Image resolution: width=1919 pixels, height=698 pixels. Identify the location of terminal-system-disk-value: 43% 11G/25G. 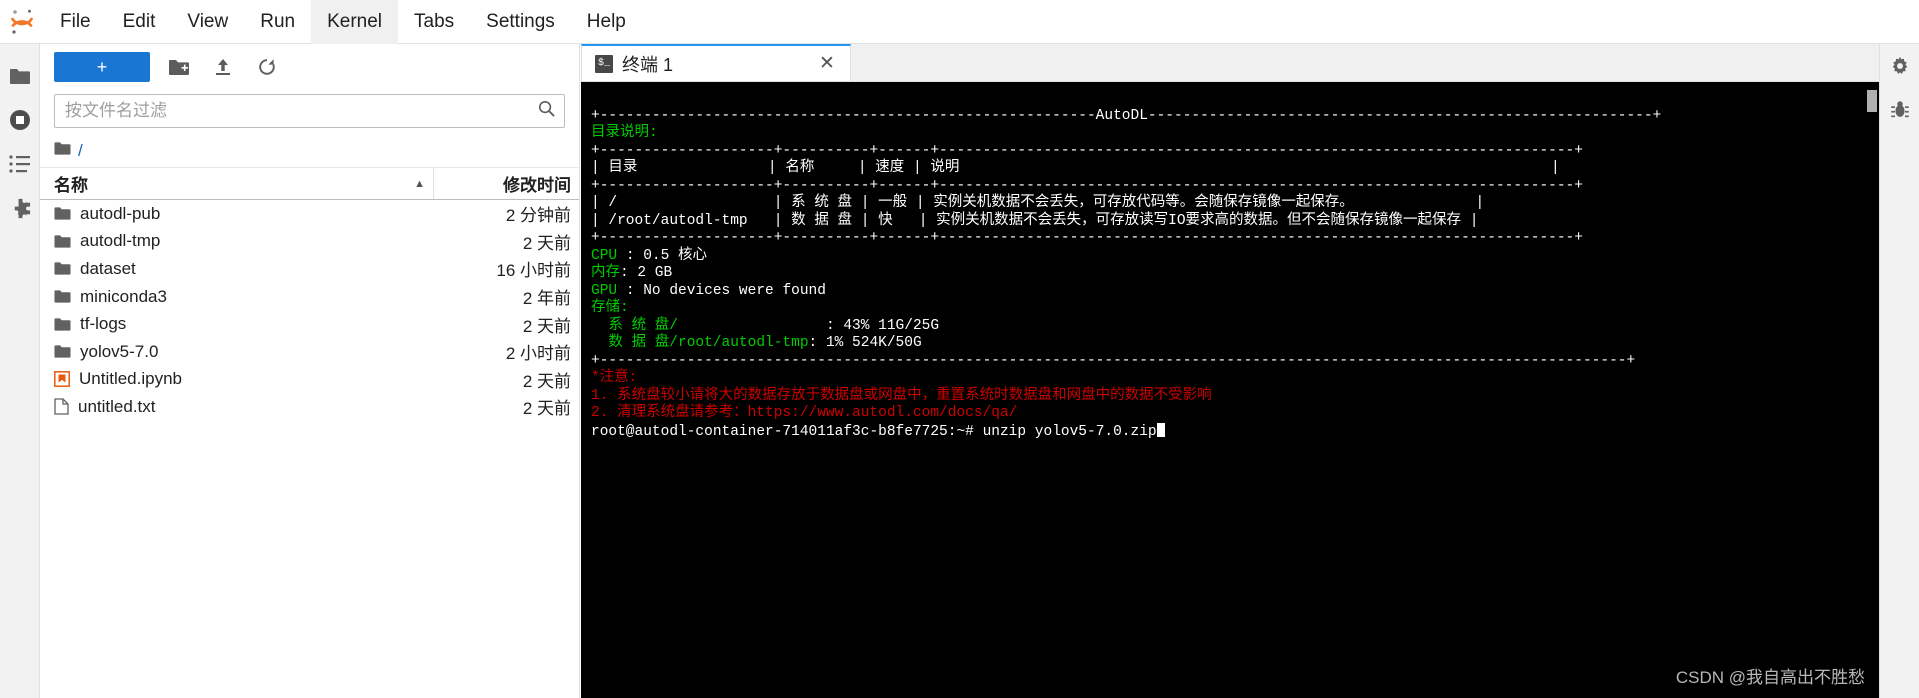
(891, 325).